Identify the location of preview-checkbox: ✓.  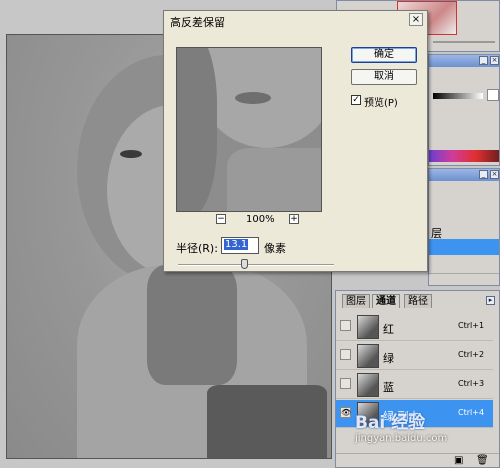
(356, 100).